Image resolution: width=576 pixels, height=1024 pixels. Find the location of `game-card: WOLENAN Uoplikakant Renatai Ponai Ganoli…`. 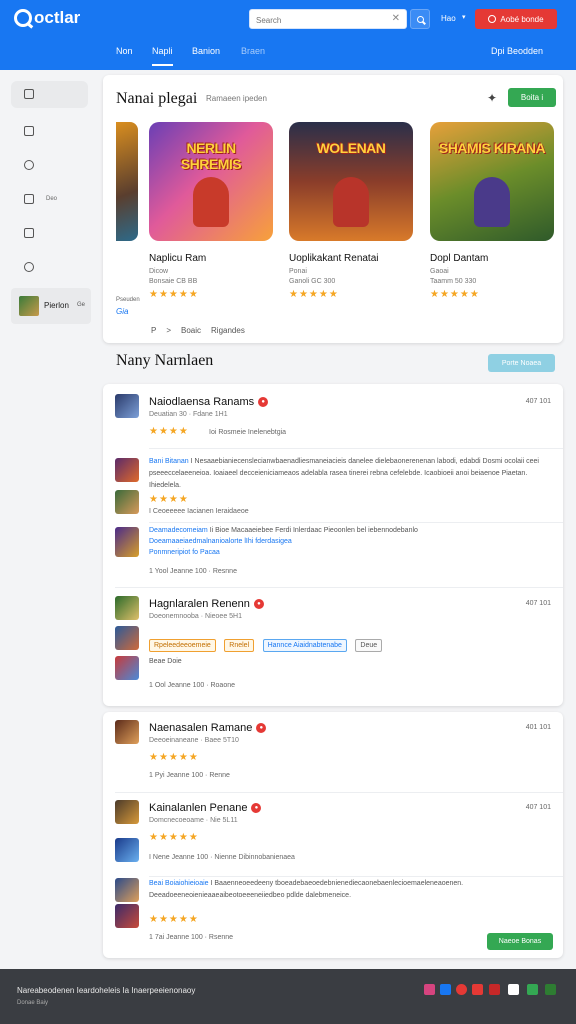

game-card: WOLENAN Uoplikakant Renatai Ponai Ganoli… is located at coordinates (351, 211).